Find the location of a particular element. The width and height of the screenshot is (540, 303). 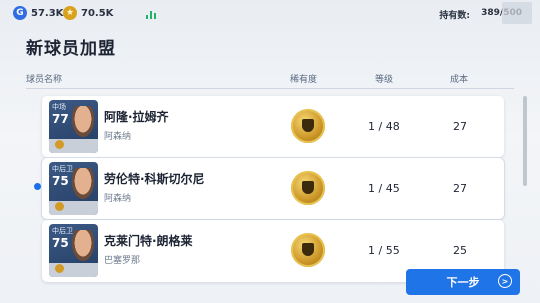

player-name: 克莱门特·朗格莱 is located at coordinates (148, 241).